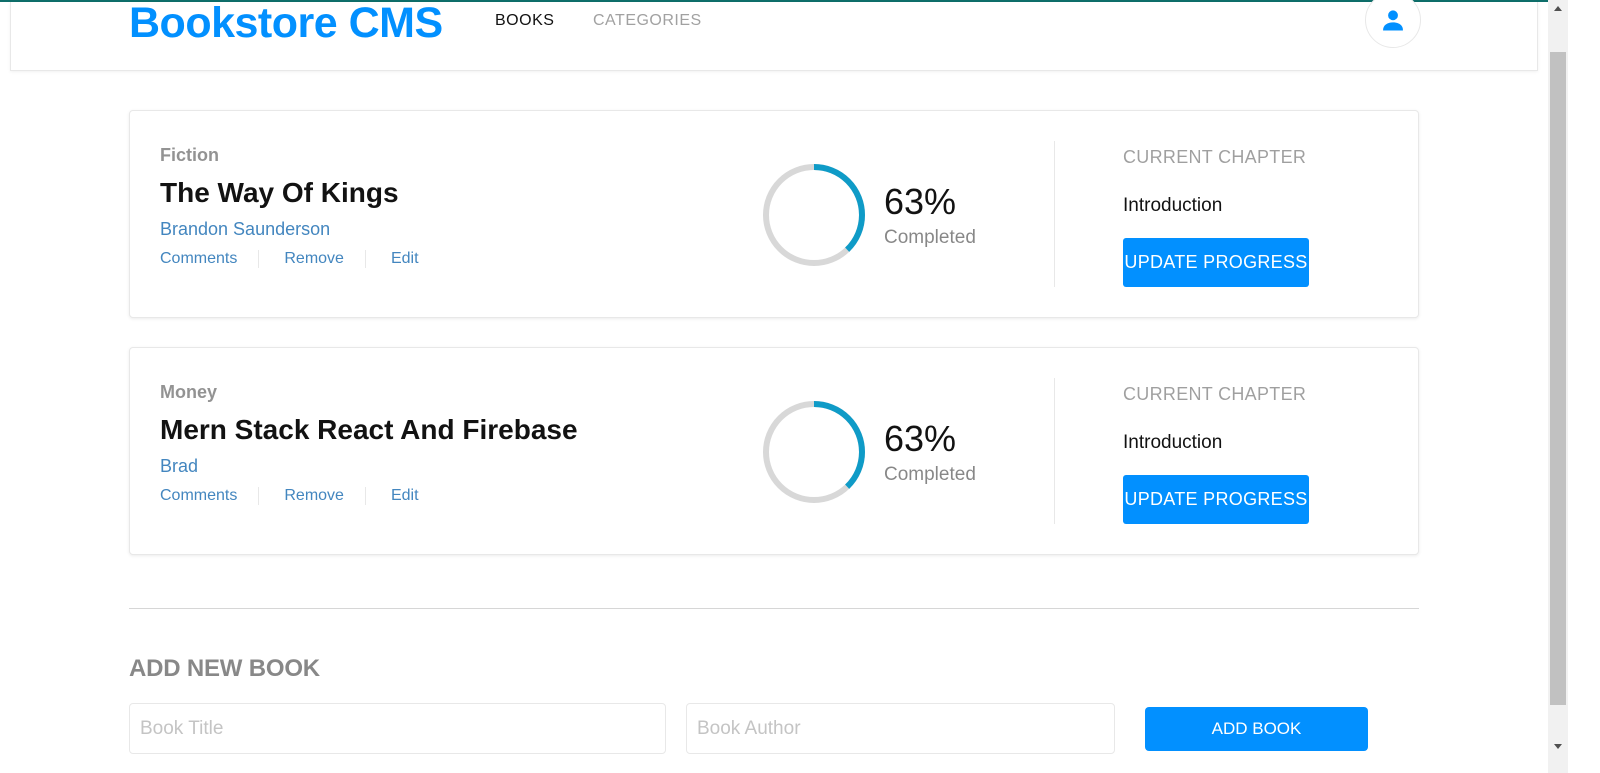  Describe the element at coordinates (1558, 746) in the screenshot. I see `scroll-down-arrow-icon` at that location.